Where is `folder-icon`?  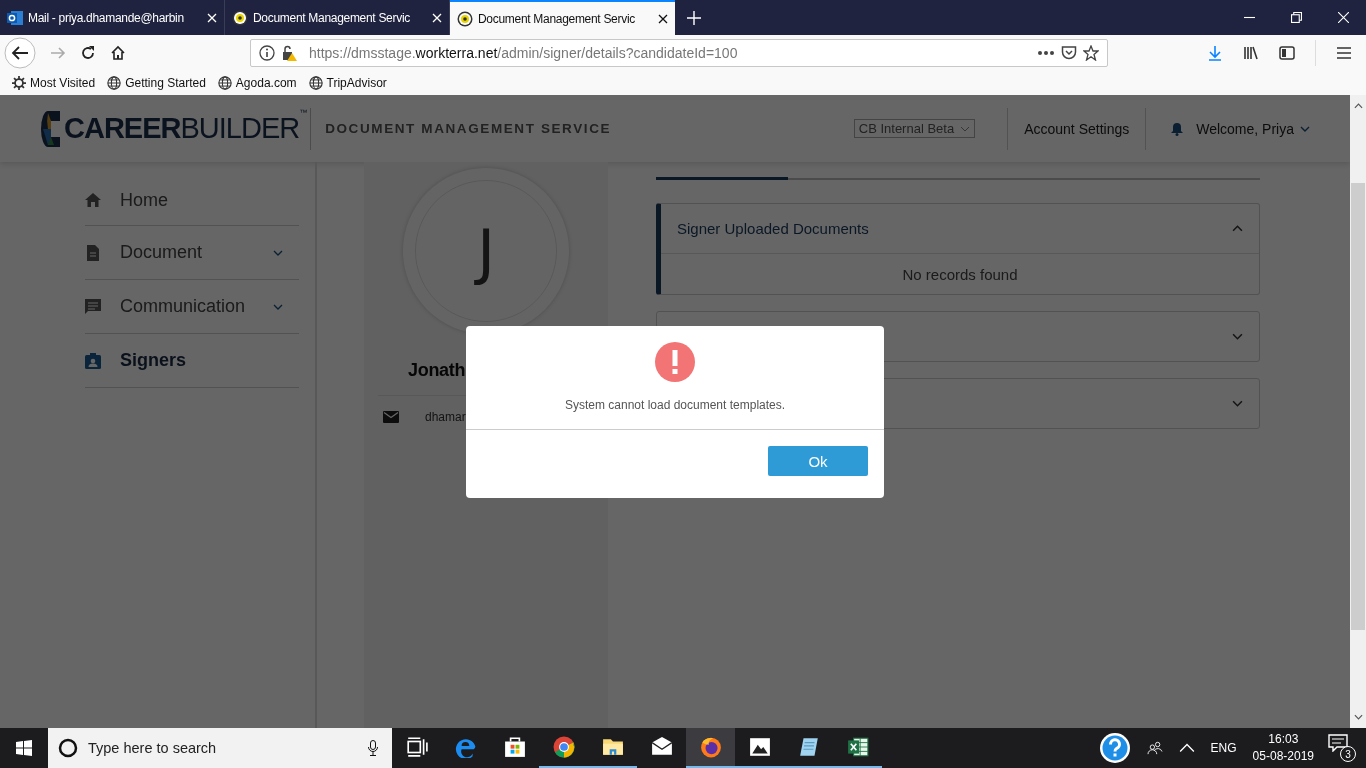 folder-icon is located at coordinates (612, 747).